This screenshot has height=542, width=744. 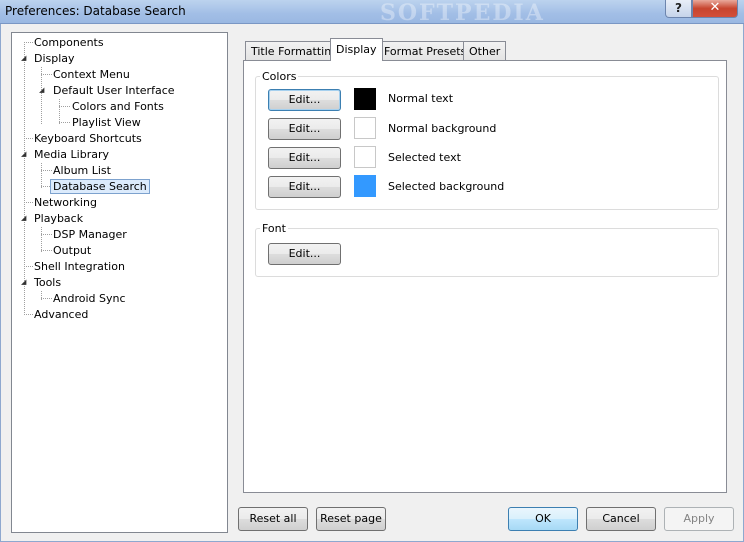 What do you see at coordinates (65, 202) in the screenshot?
I see `tree-item-networking: Networking` at bounding box center [65, 202].